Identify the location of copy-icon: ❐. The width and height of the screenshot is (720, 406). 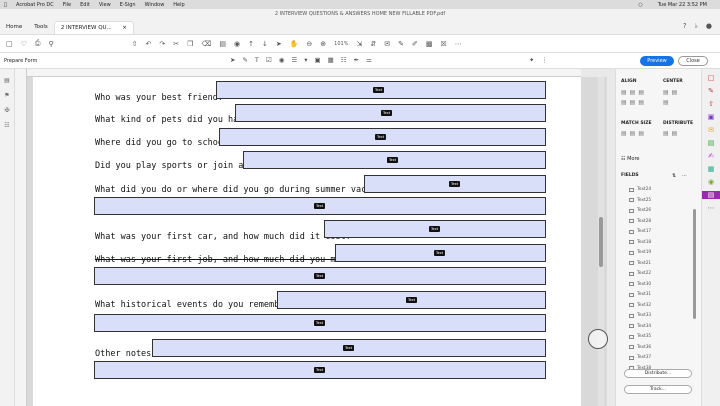
(190, 44).